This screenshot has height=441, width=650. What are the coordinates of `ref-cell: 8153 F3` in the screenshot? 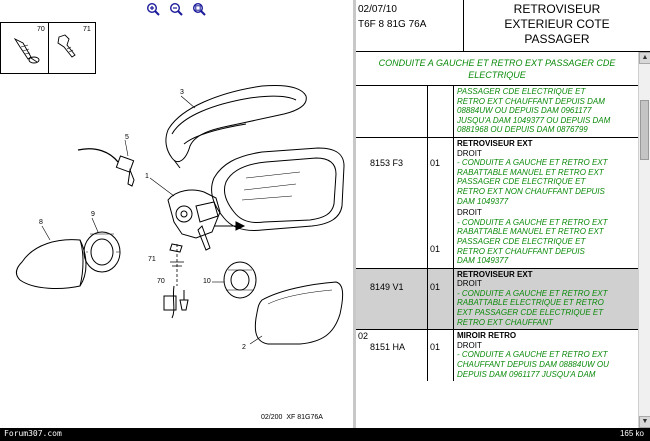 It's located at (392, 202).